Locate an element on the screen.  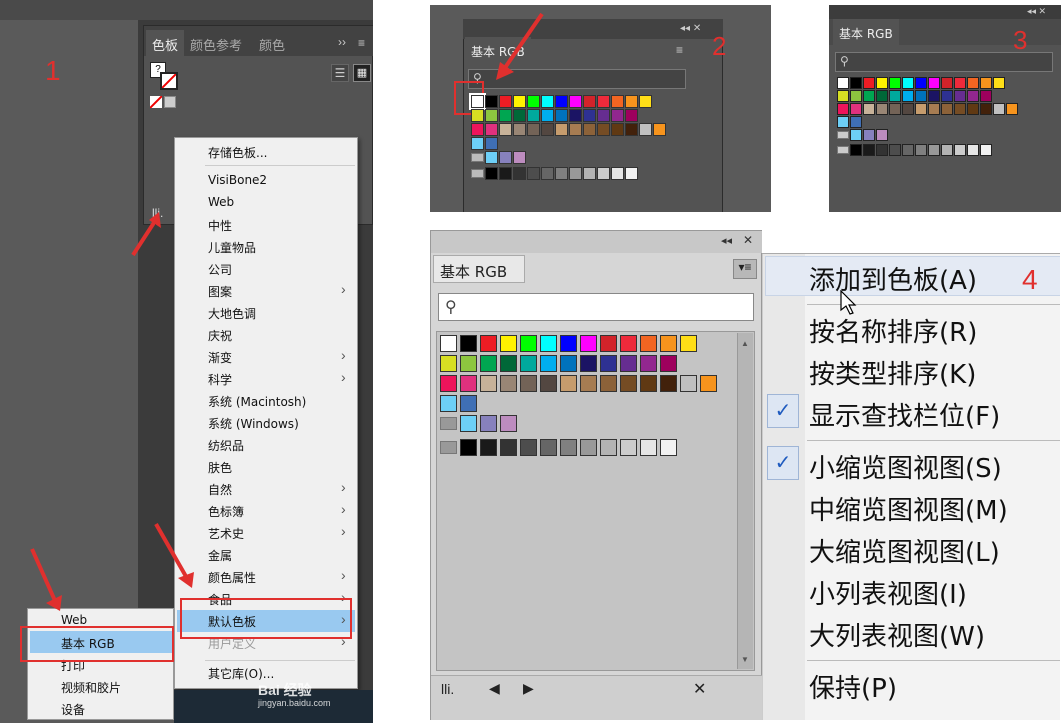
menu-item: 图案 is located at coordinates (220, 291).